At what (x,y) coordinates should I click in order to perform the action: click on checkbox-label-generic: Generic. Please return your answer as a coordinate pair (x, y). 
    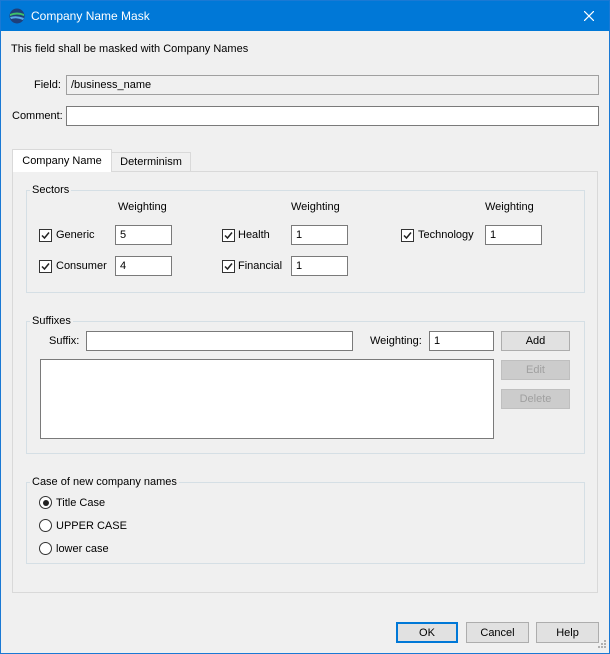
    Looking at the image, I should click on (75, 235).